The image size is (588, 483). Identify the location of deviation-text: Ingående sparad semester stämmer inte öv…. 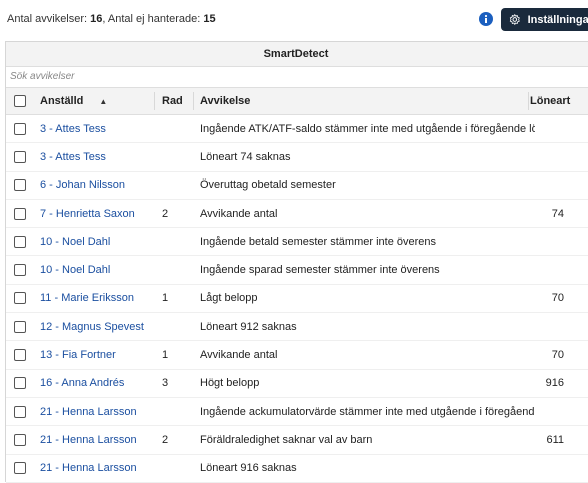
(320, 270).